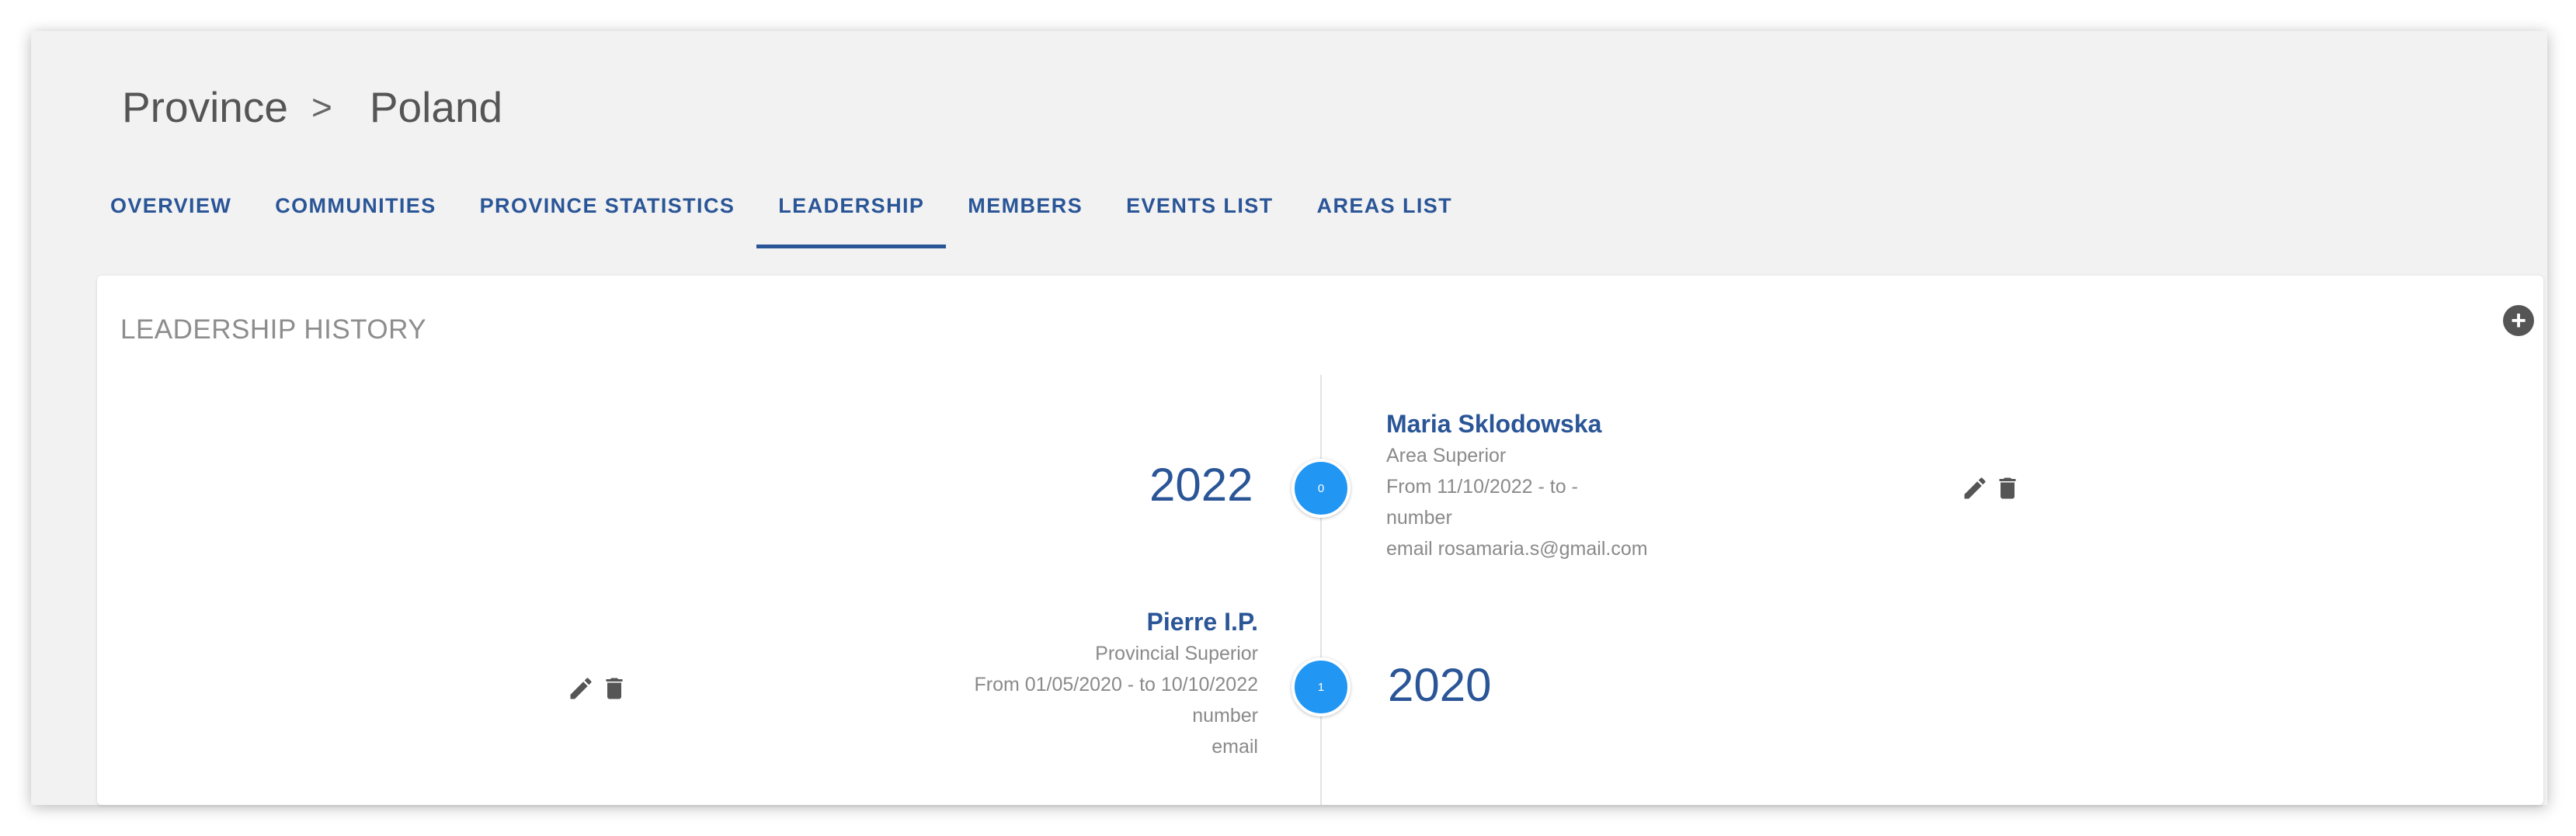 The image size is (2576, 836). I want to click on breadcrumb: Province > Poland, so click(312, 107).